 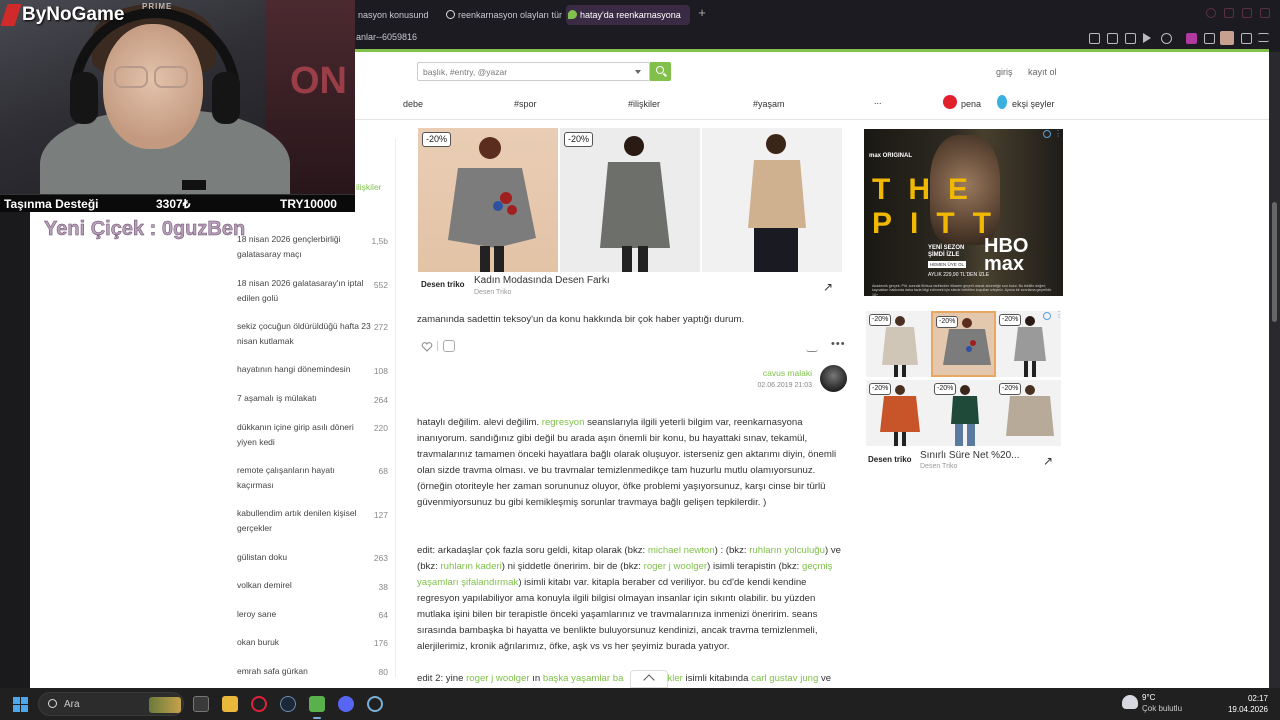 What do you see at coordinates (583, 678) in the screenshot?
I see `bkz-link: başka yaşamlar ba` at bounding box center [583, 678].